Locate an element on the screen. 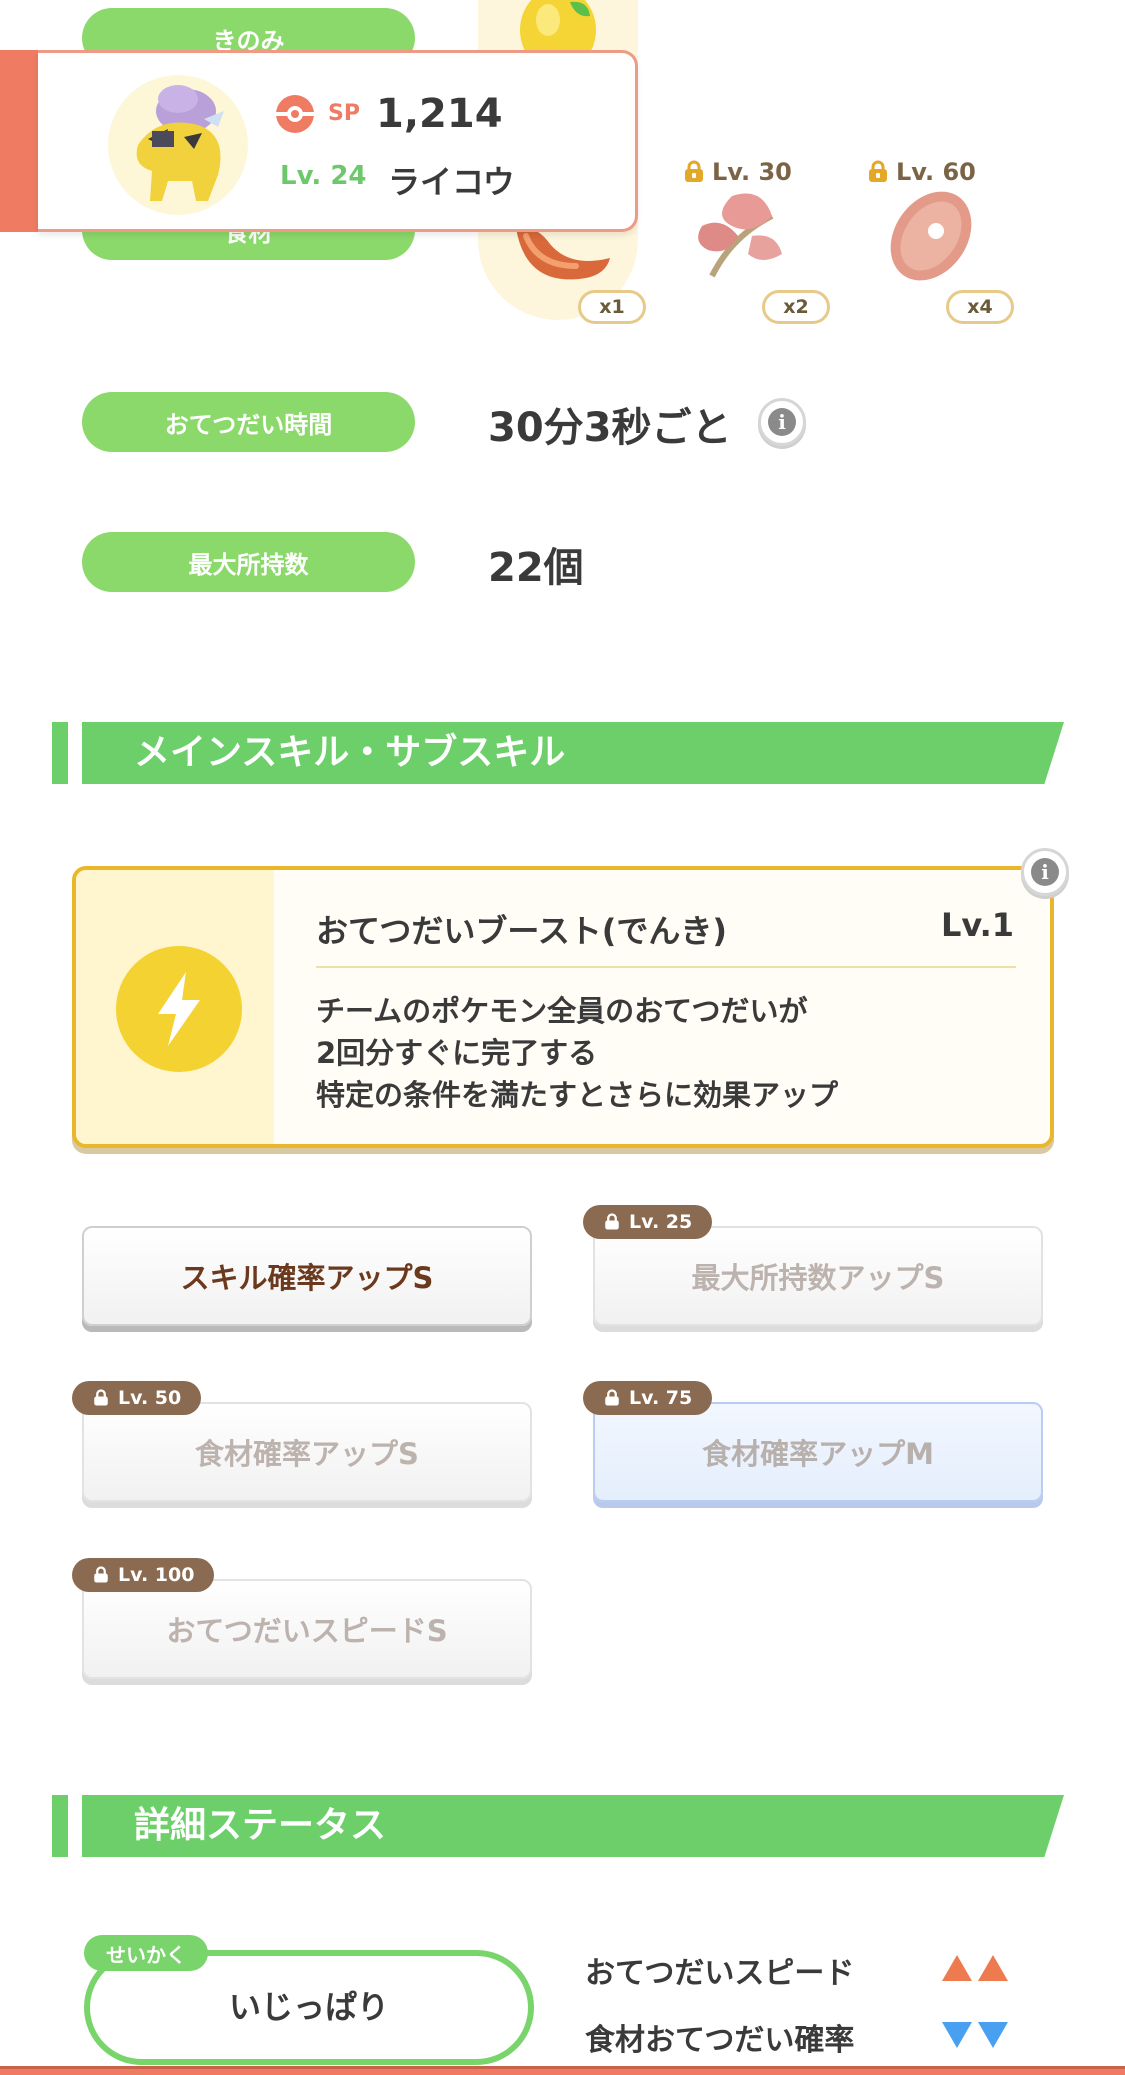 This screenshot has width=1125, height=2075. ingredient-qty-1: x1 is located at coordinates (612, 307).